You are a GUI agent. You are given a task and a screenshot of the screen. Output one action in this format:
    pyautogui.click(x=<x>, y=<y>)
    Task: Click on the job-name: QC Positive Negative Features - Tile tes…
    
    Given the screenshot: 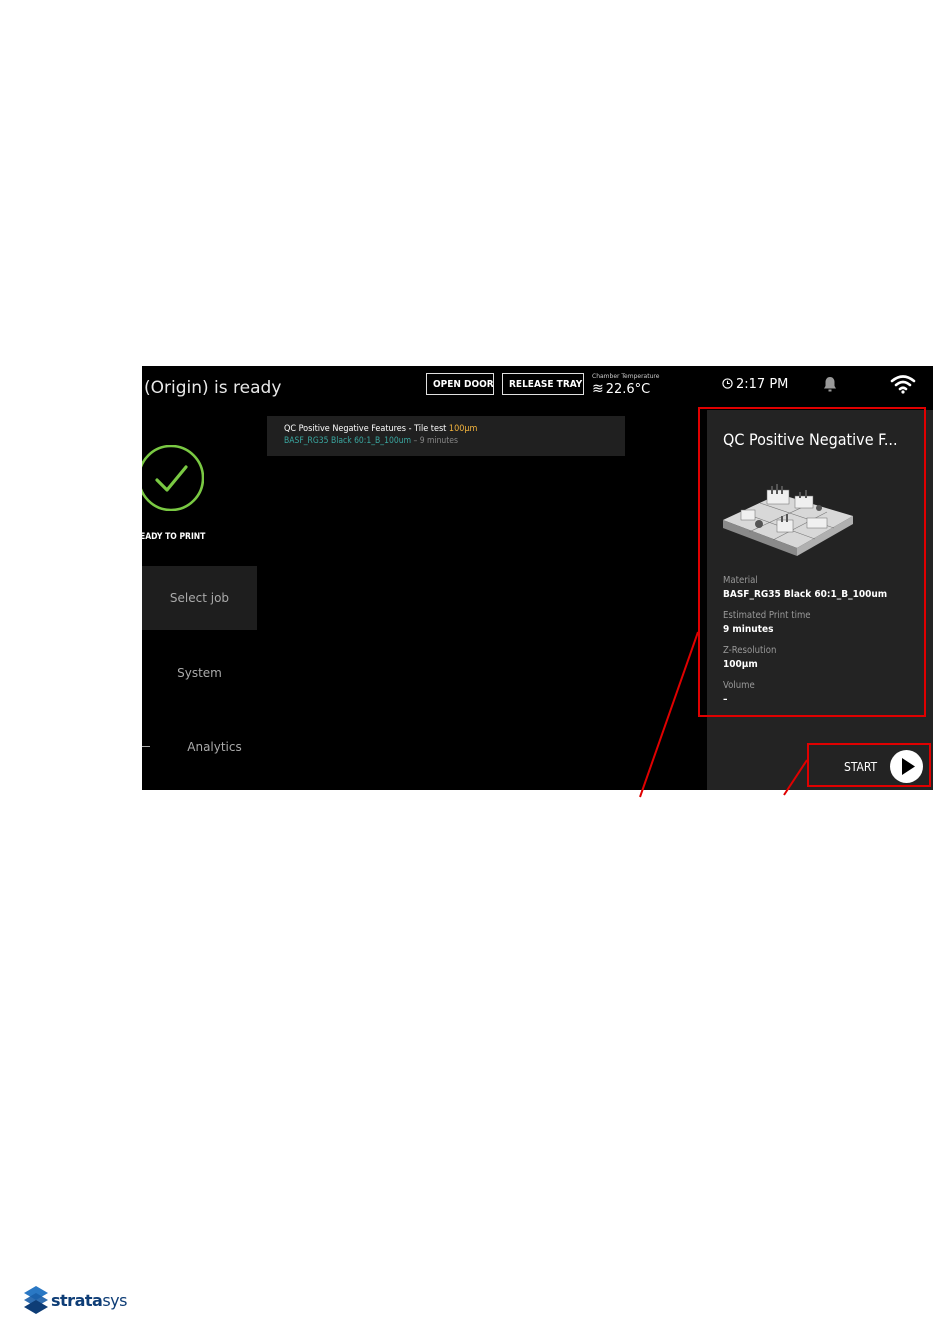 What is the action you would take?
    pyautogui.click(x=365, y=429)
    